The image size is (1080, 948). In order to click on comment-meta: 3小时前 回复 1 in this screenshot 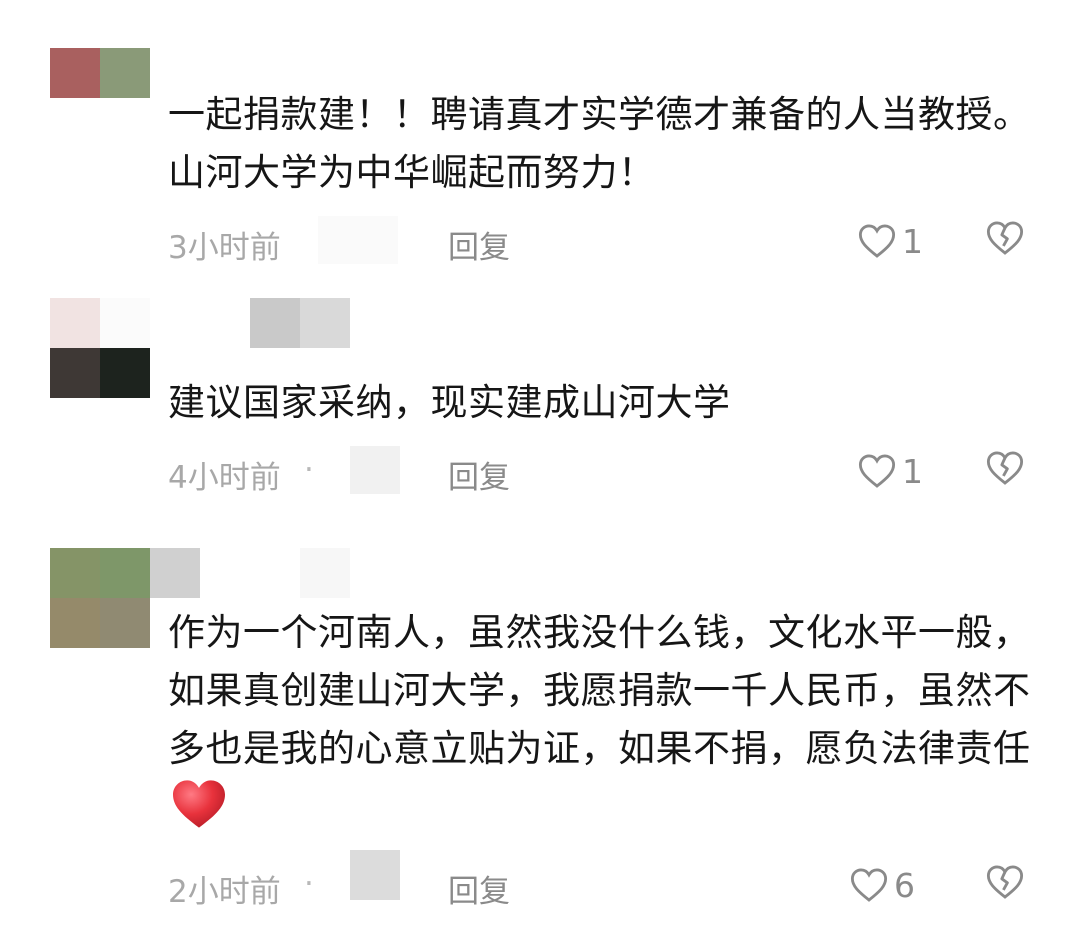, I will do `click(603, 241)`.